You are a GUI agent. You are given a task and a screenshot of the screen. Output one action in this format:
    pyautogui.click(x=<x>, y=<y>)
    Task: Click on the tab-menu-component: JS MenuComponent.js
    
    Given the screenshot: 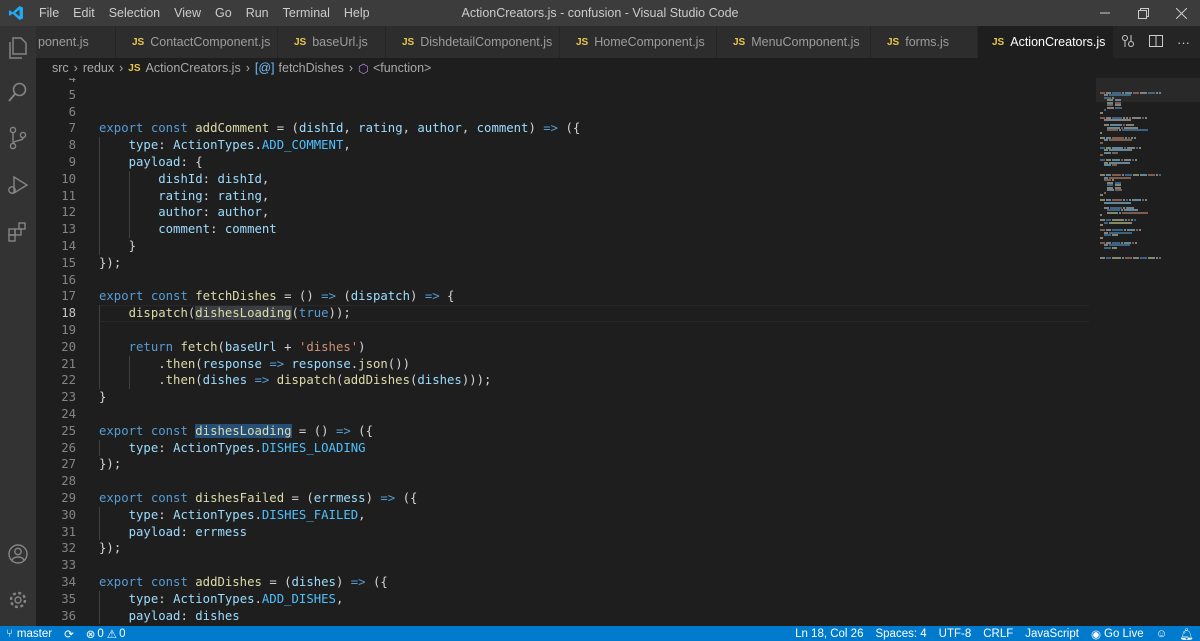 What is the action you would take?
    pyautogui.click(x=794, y=42)
    